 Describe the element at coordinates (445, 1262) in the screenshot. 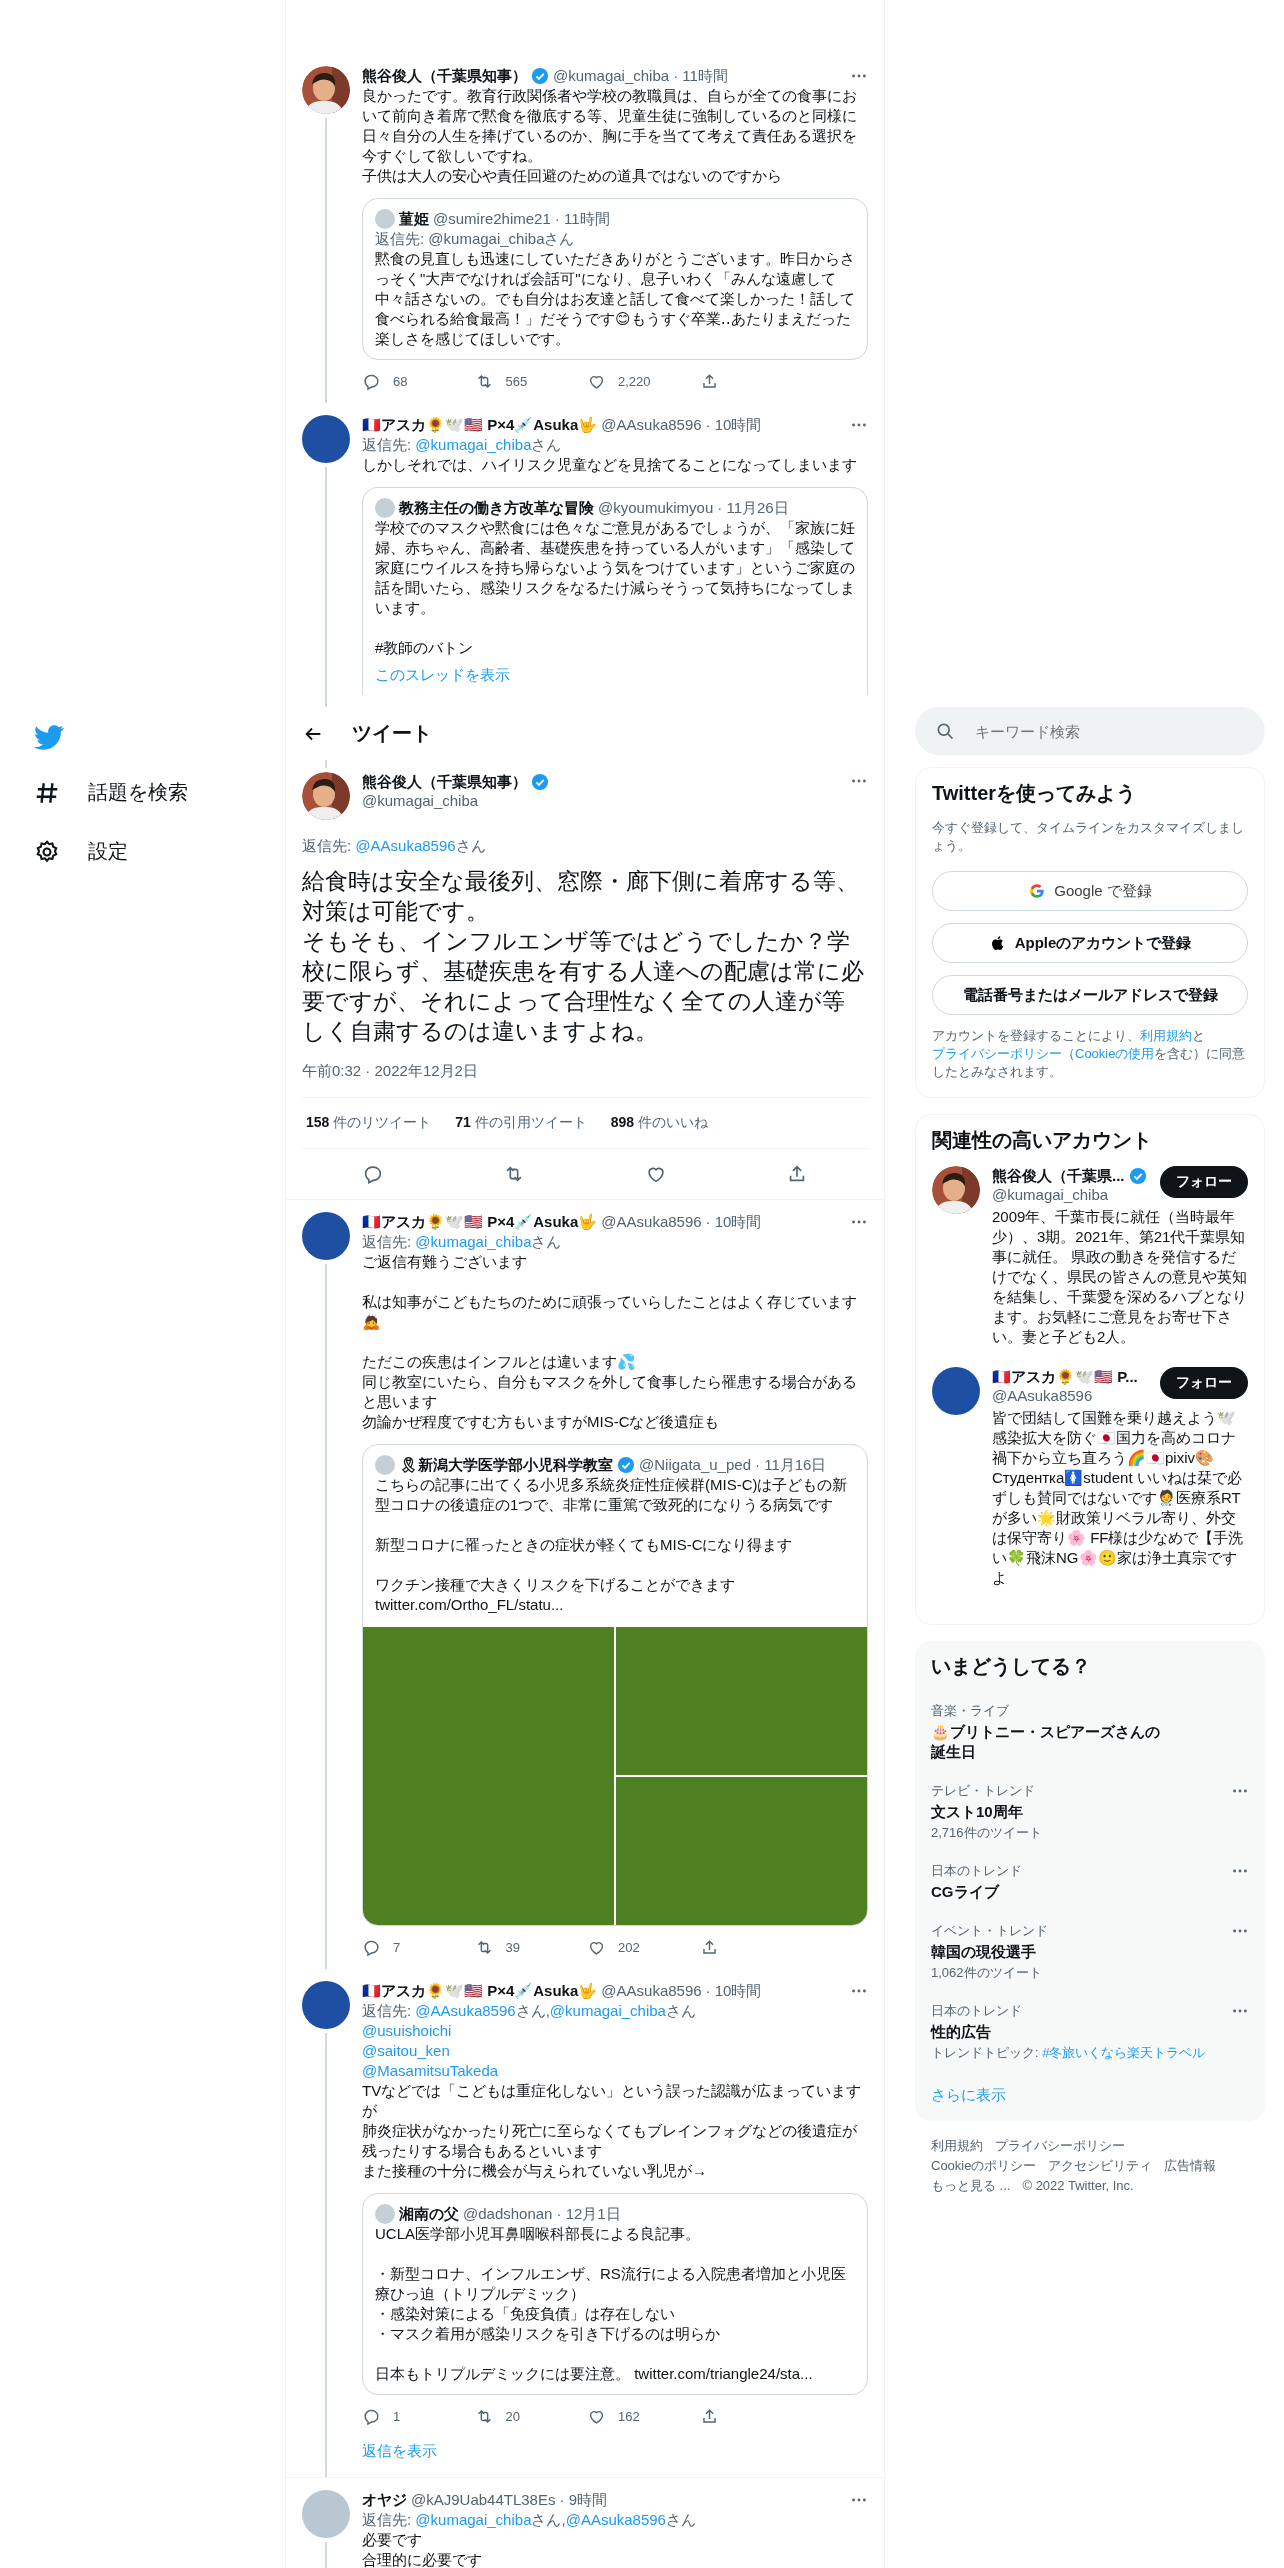

I see `tweet-text: ご返信有難うございます` at that location.